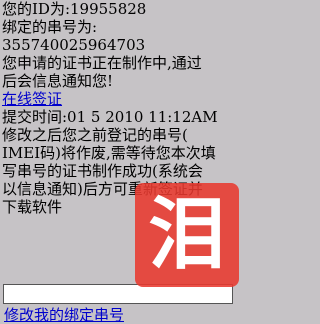  Describe the element at coordinates (109, 153) in the screenshot. I see `notice-line-2: IMEI码)将作废,需等待您本次填` at that location.